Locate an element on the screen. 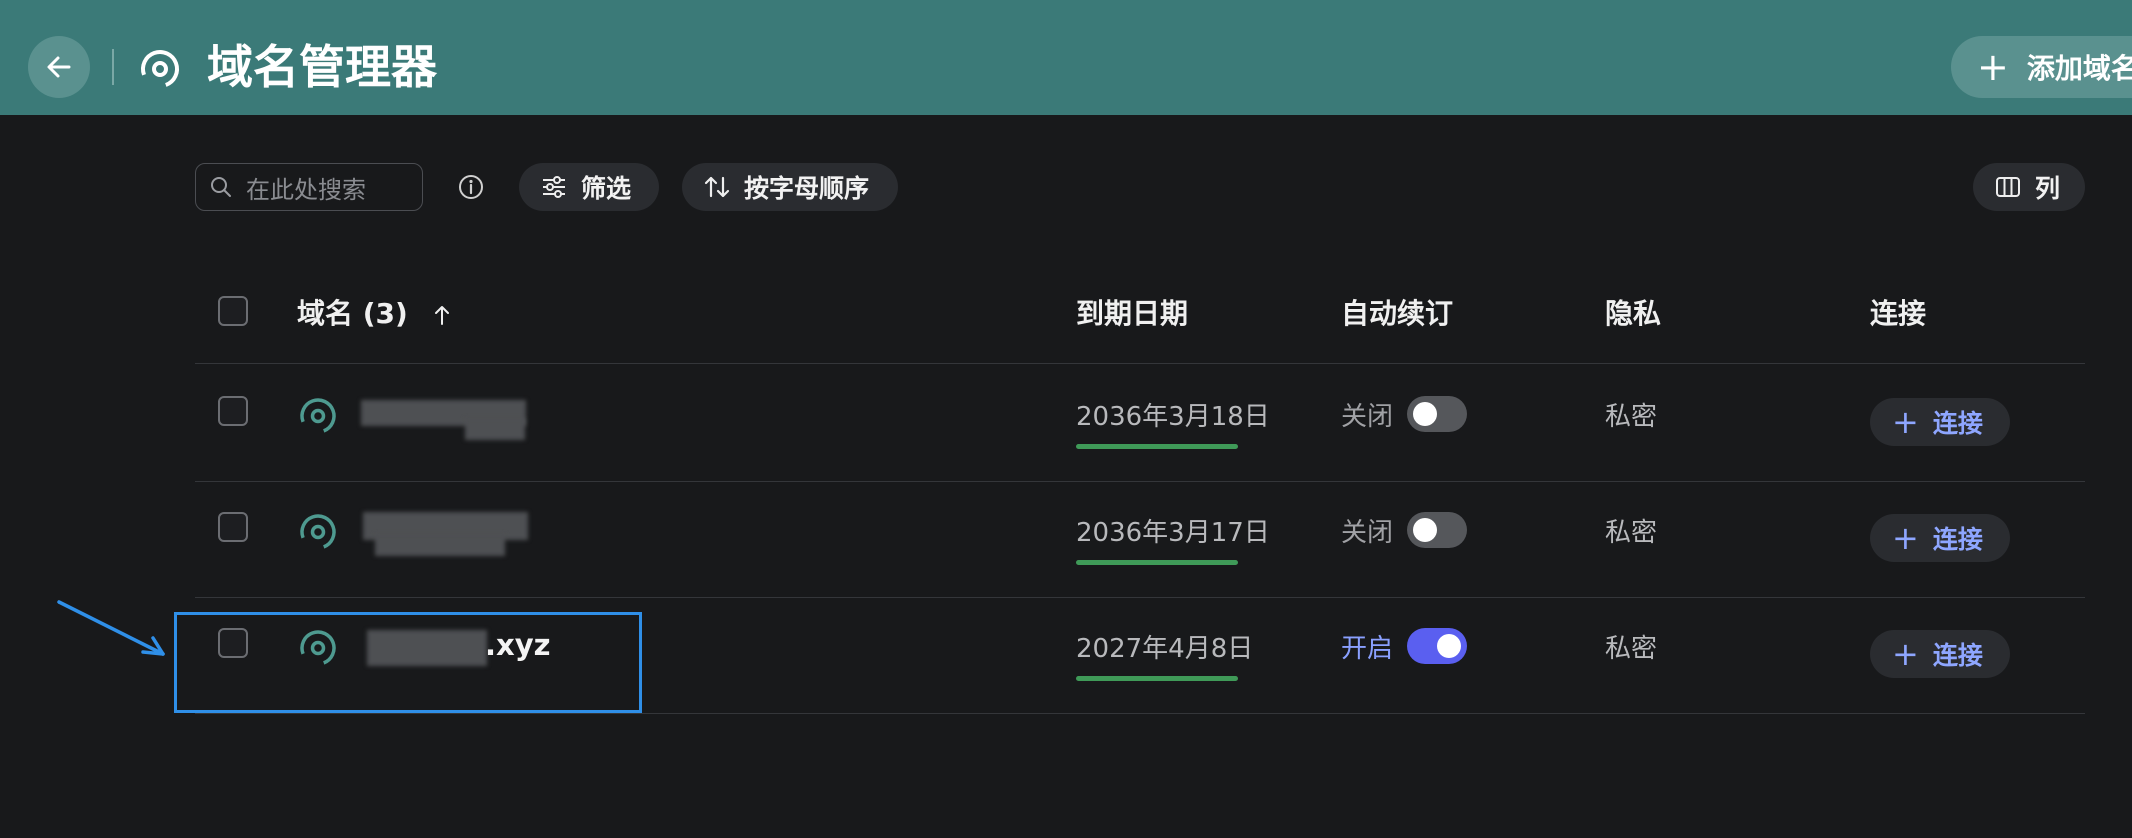  column-header-domain-label: 域名 (3) is located at coordinates (352, 313).